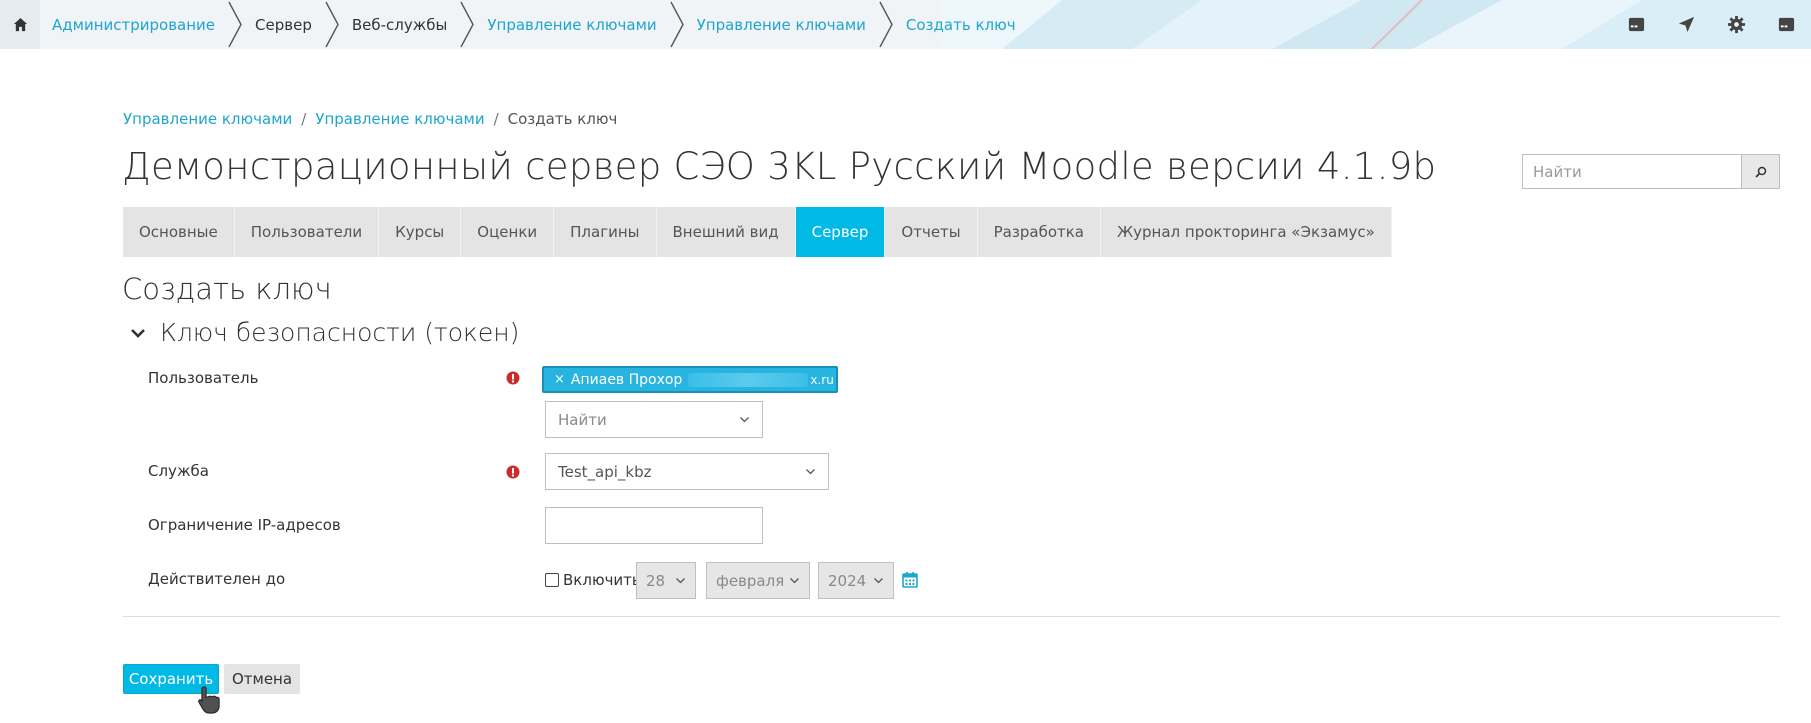 The image size is (1811, 723). I want to click on user-label: Пользователь, so click(203, 378).